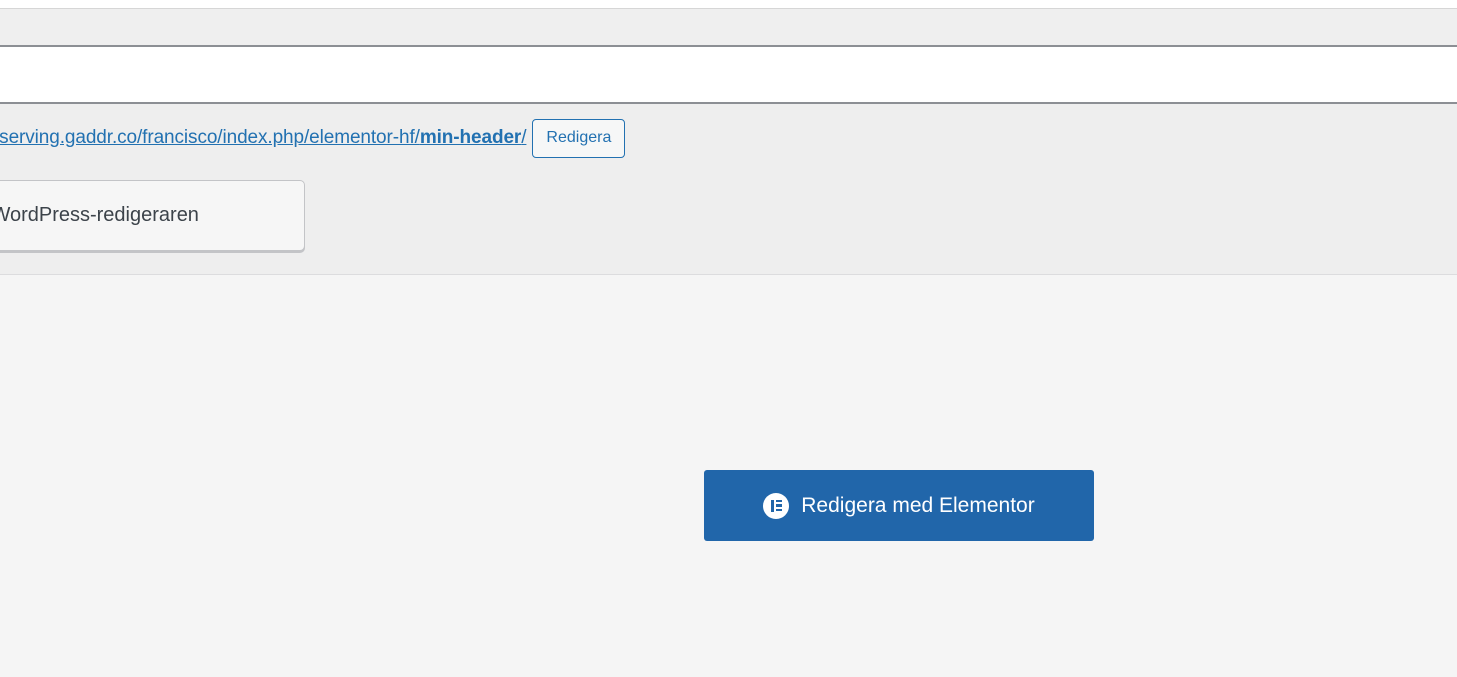 This screenshot has width=1457, height=677. I want to click on edit-slug-button: Redigera, so click(579, 138).